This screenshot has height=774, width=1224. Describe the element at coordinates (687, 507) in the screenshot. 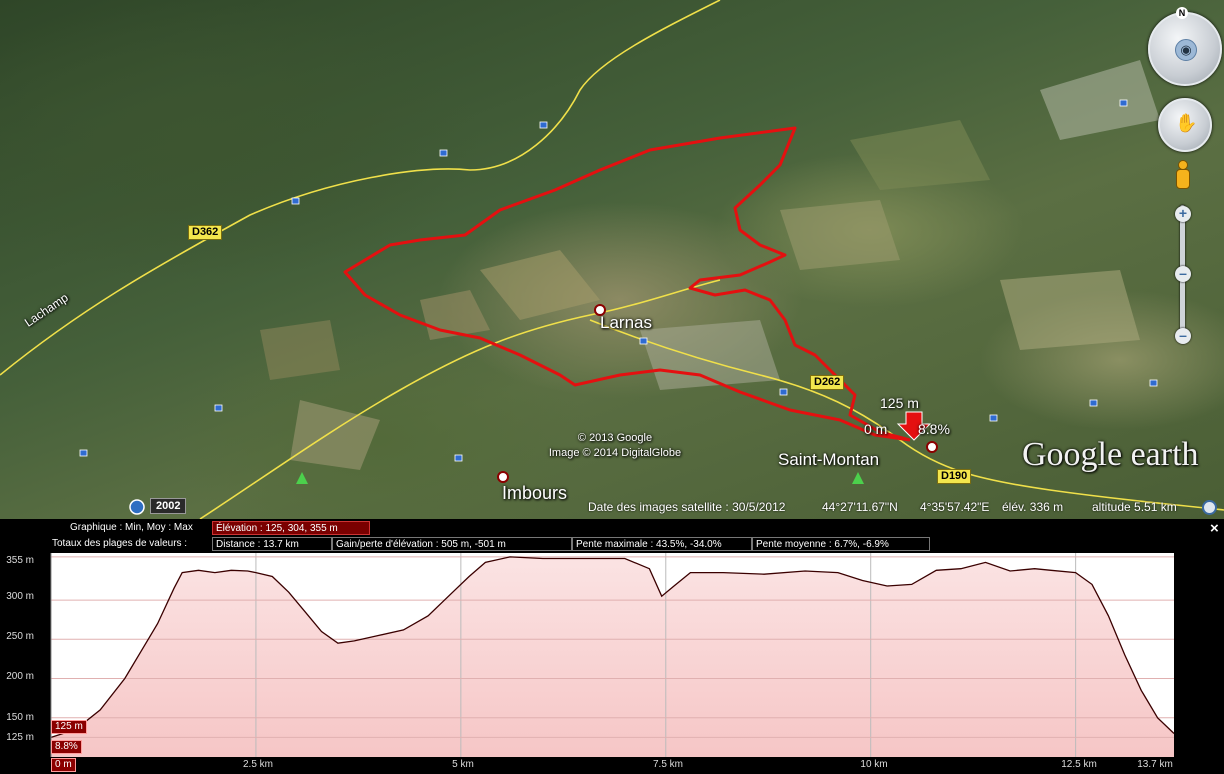

I see `imagery-date: Date des images satellite : 30/5/2012` at that location.